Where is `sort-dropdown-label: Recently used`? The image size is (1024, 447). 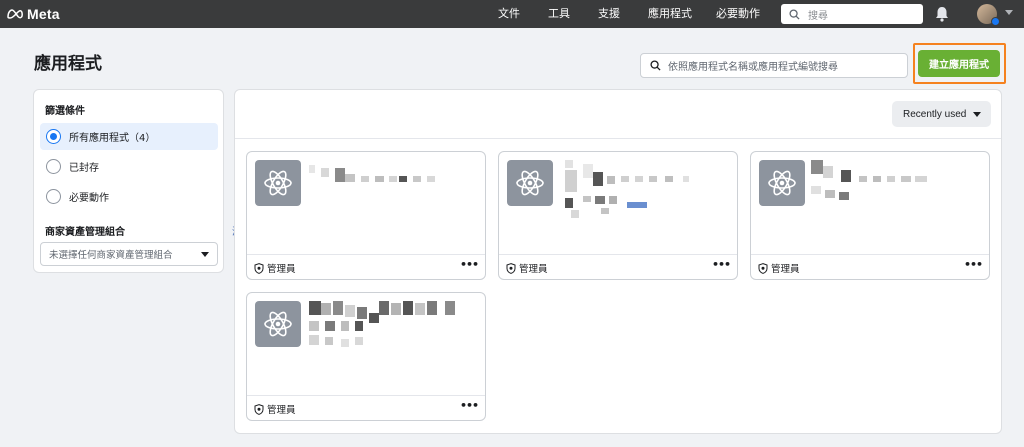
sort-dropdown-label: Recently used is located at coordinates (935, 114).